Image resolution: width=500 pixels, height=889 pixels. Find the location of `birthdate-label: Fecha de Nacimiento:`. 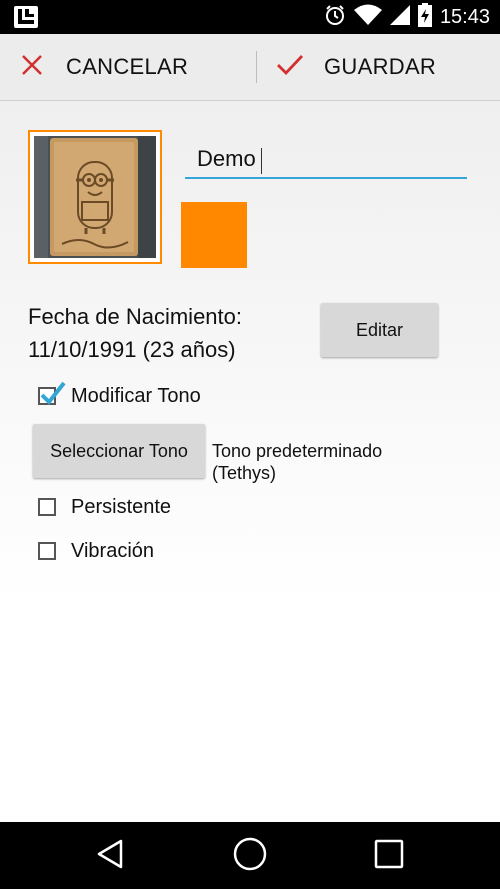

birthdate-label: Fecha de Nacimiento: is located at coordinates (135, 316).